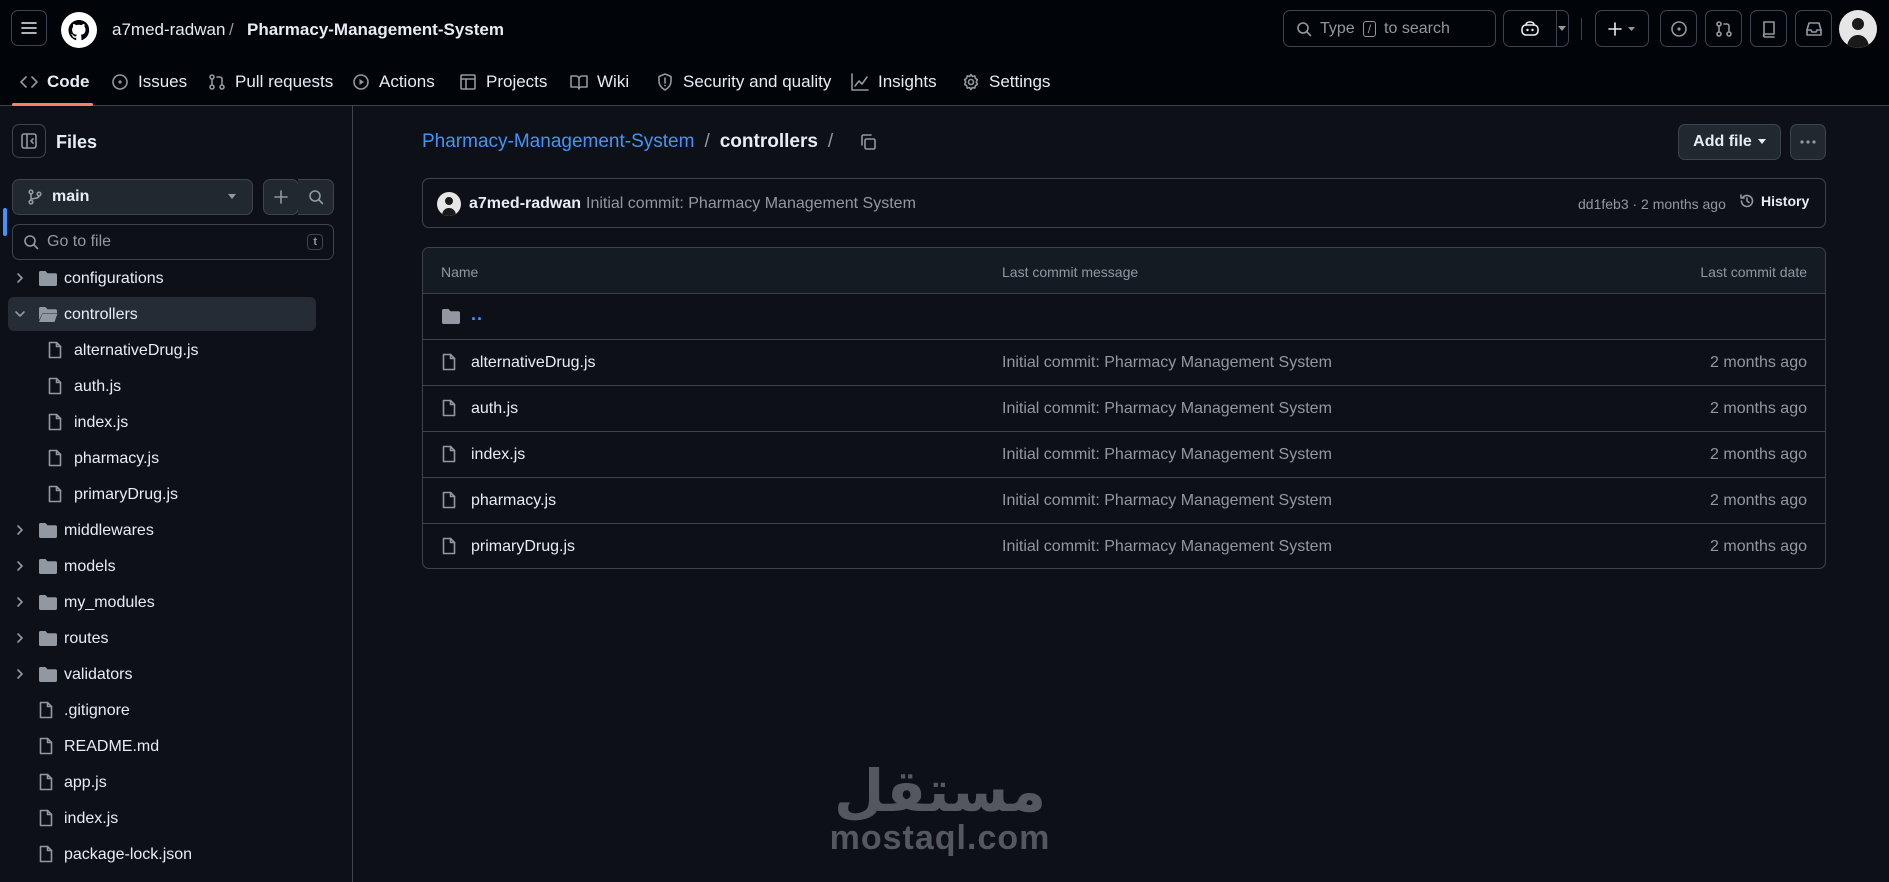 The height and width of the screenshot is (882, 1889). I want to click on tab-issues-label: Issues, so click(163, 81).